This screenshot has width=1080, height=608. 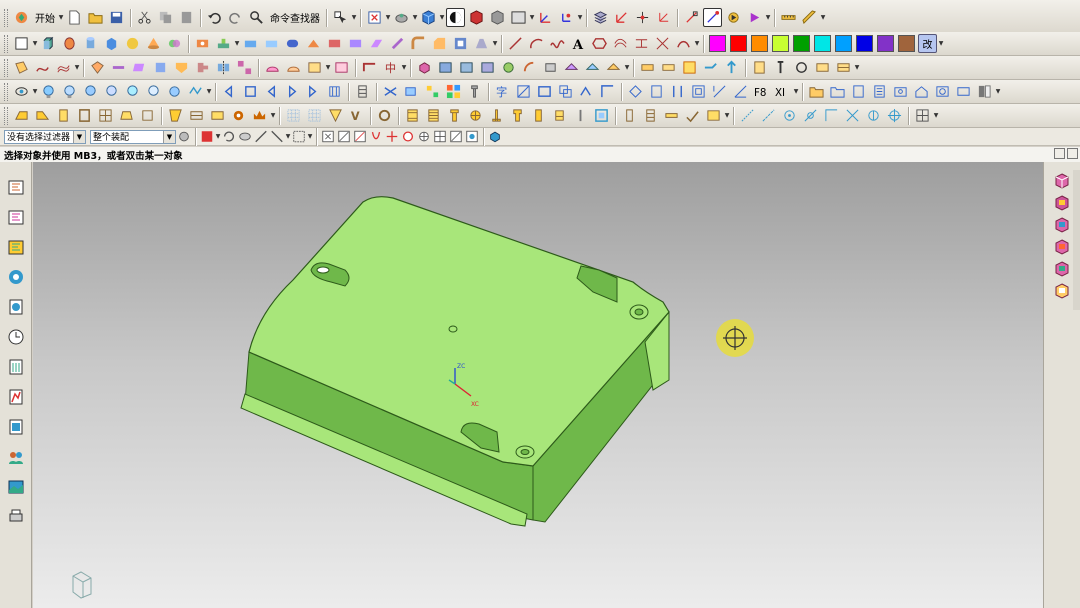 I want to click on fit-view-icon, so click(x=374, y=17).